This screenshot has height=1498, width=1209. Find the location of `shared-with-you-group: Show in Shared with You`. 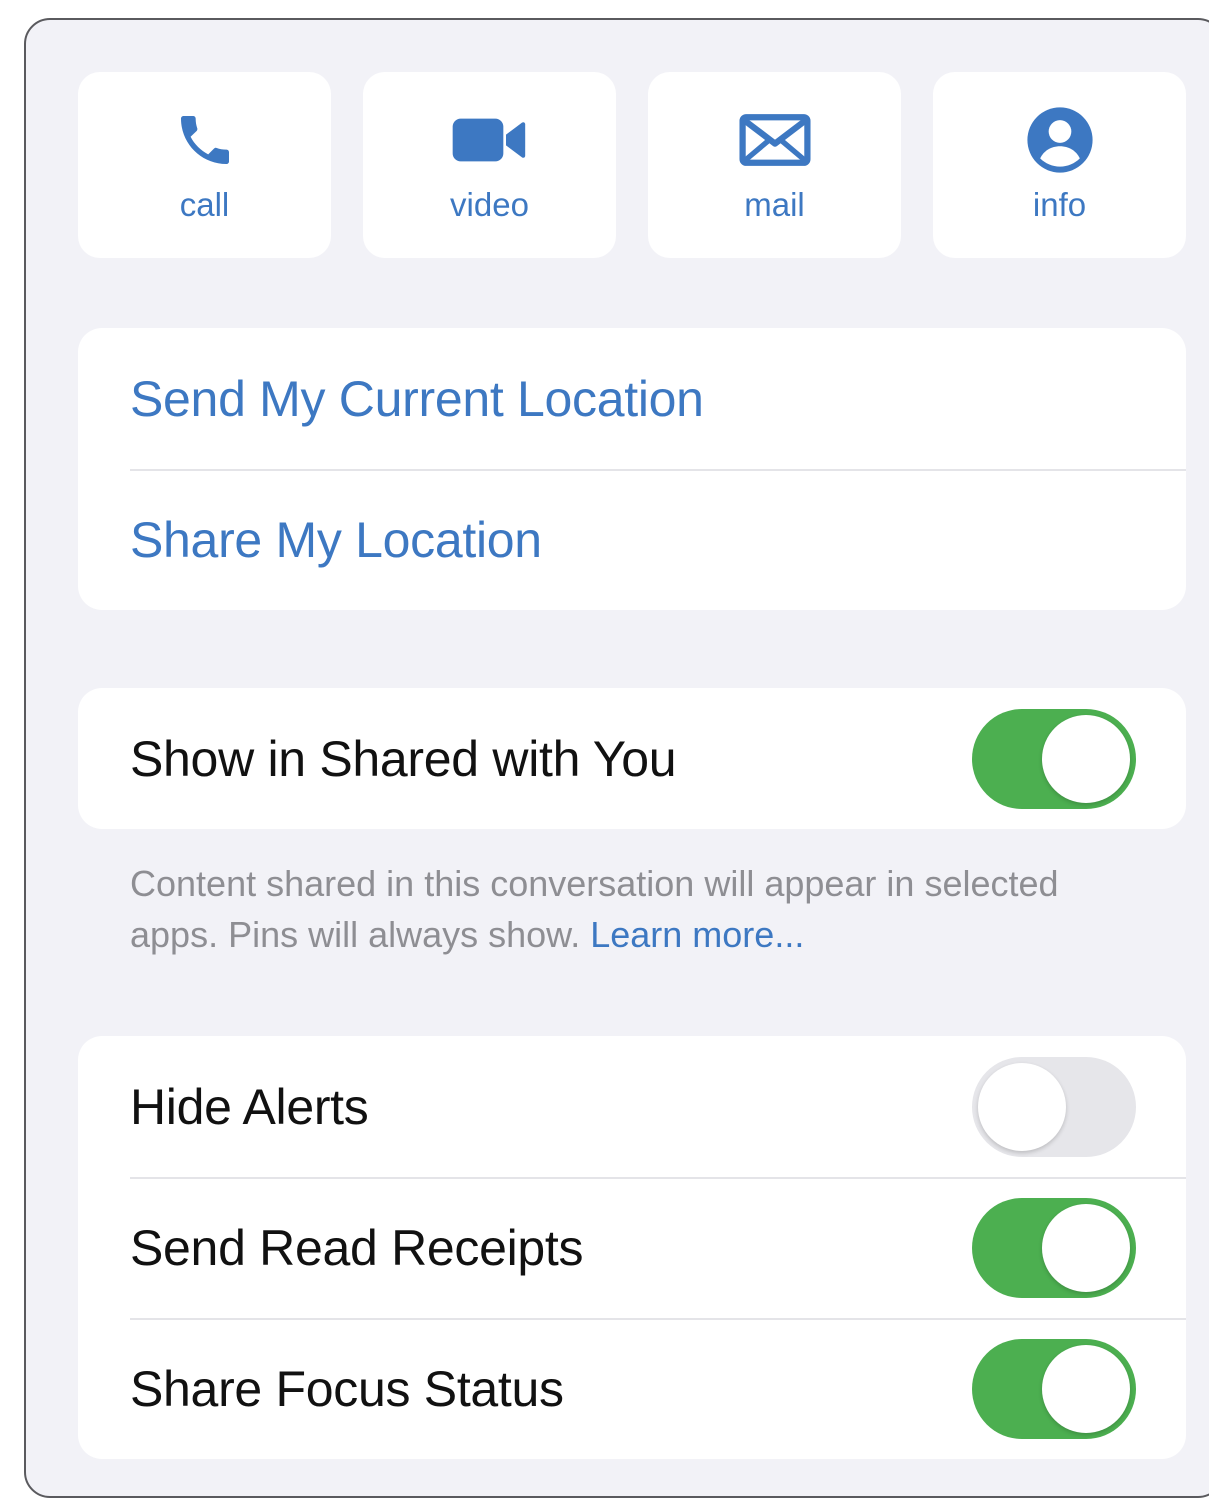

shared-with-you-group: Show in Shared with You is located at coordinates (632, 758).